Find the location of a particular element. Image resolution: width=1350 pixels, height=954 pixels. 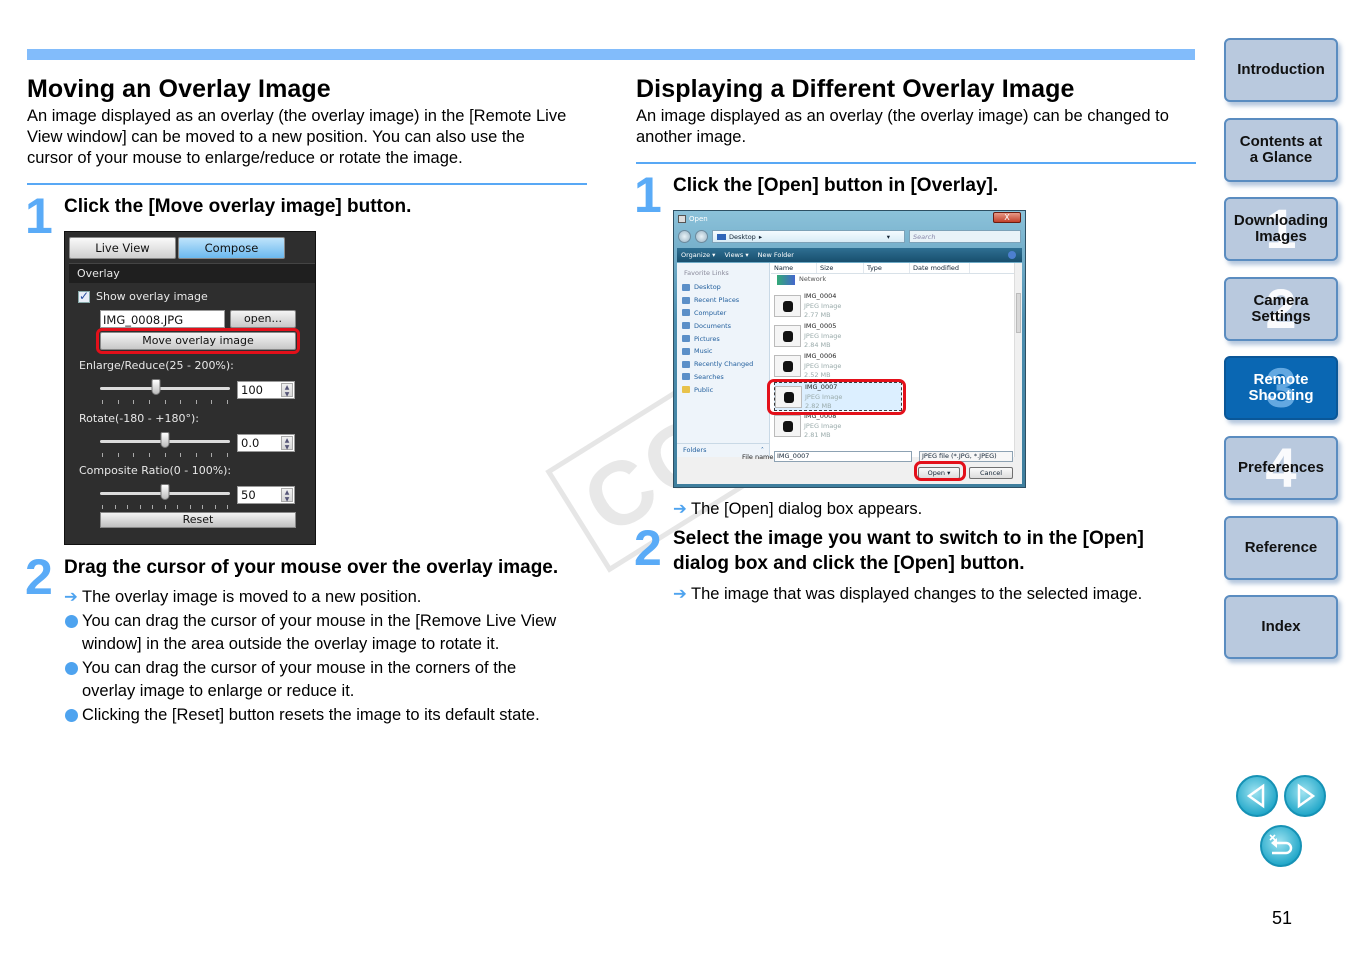

composite-ratio-slider is located at coordinates (165, 496).